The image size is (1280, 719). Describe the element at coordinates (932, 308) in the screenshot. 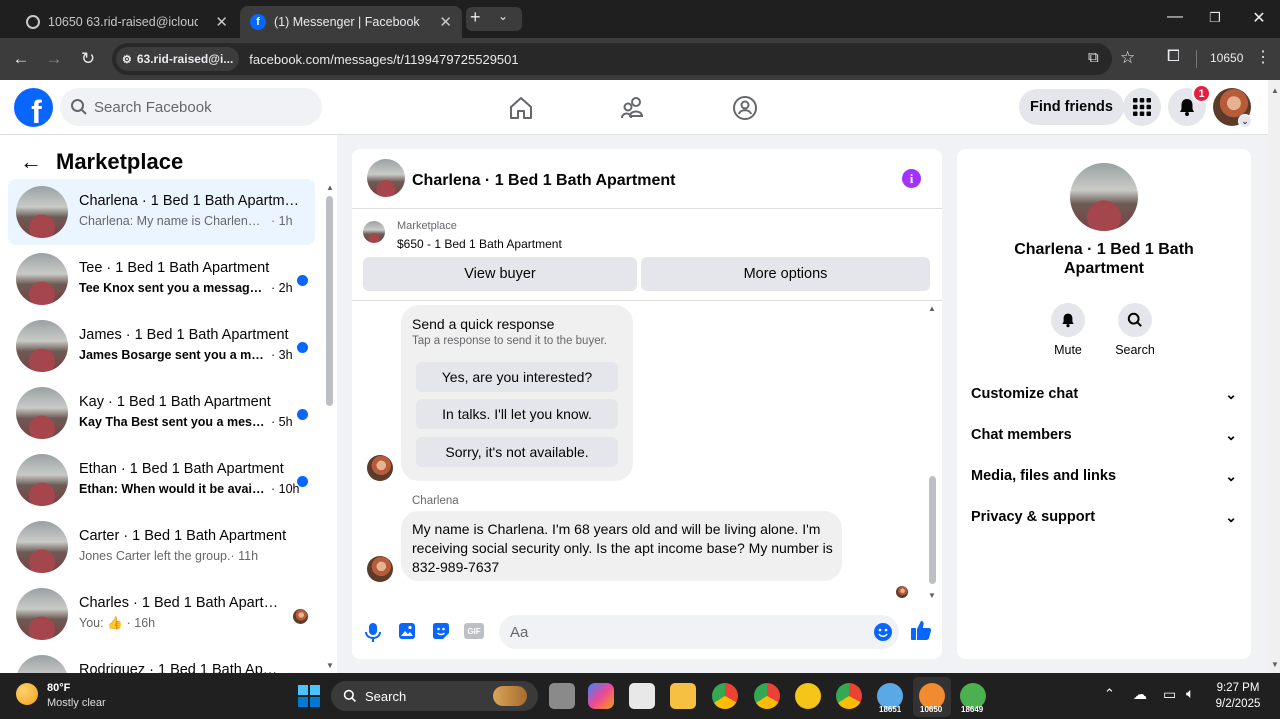

I see `chat-scroll-up-icon: ▲` at that location.